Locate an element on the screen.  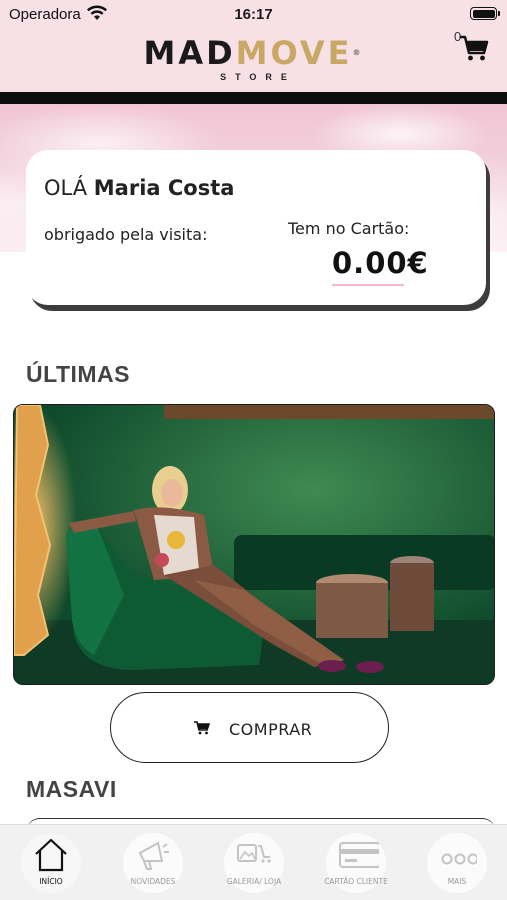
logo-subtitle: STORE is located at coordinates (258, 77).